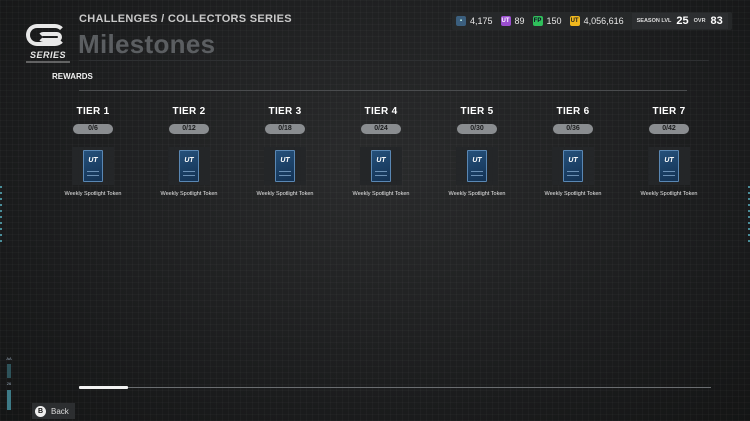 The width and height of the screenshot is (750, 421). Describe the element at coordinates (505, 21) in the screenshot. I see `ut-pp-icon: UT` at that location.